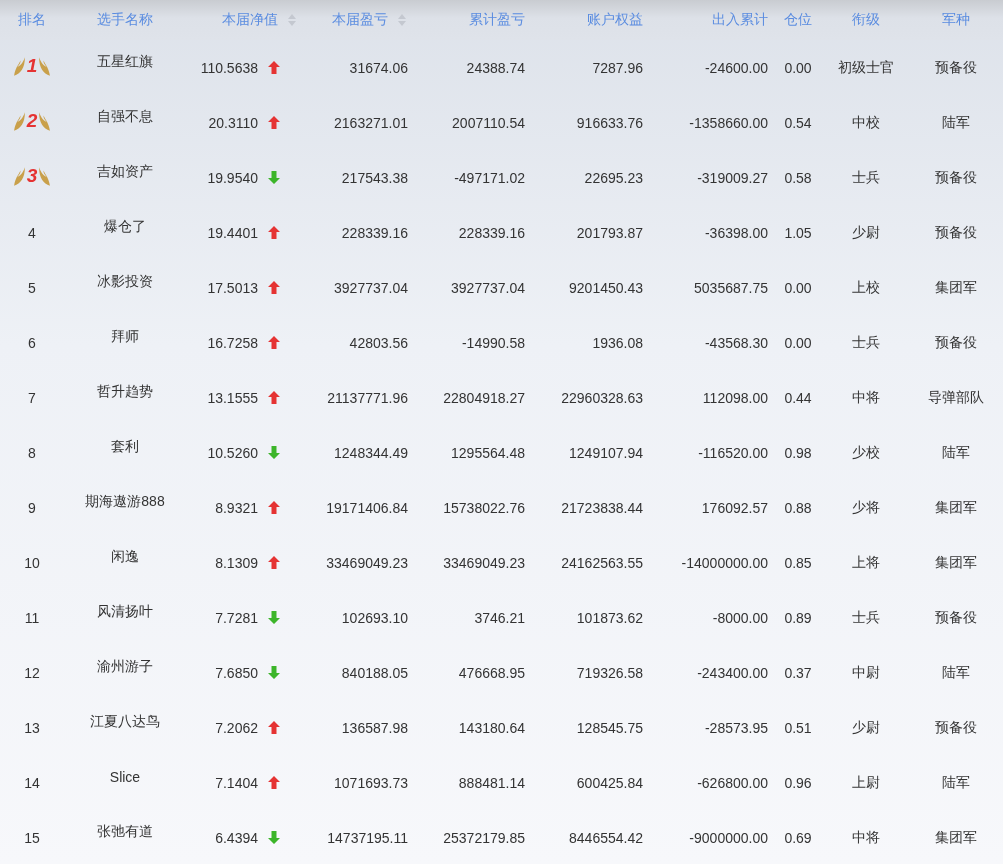  What do you see at coordinates (371, 287) in the screenshot?
I see `table-cell: 3927737.04` at bounding box center [371, 287].